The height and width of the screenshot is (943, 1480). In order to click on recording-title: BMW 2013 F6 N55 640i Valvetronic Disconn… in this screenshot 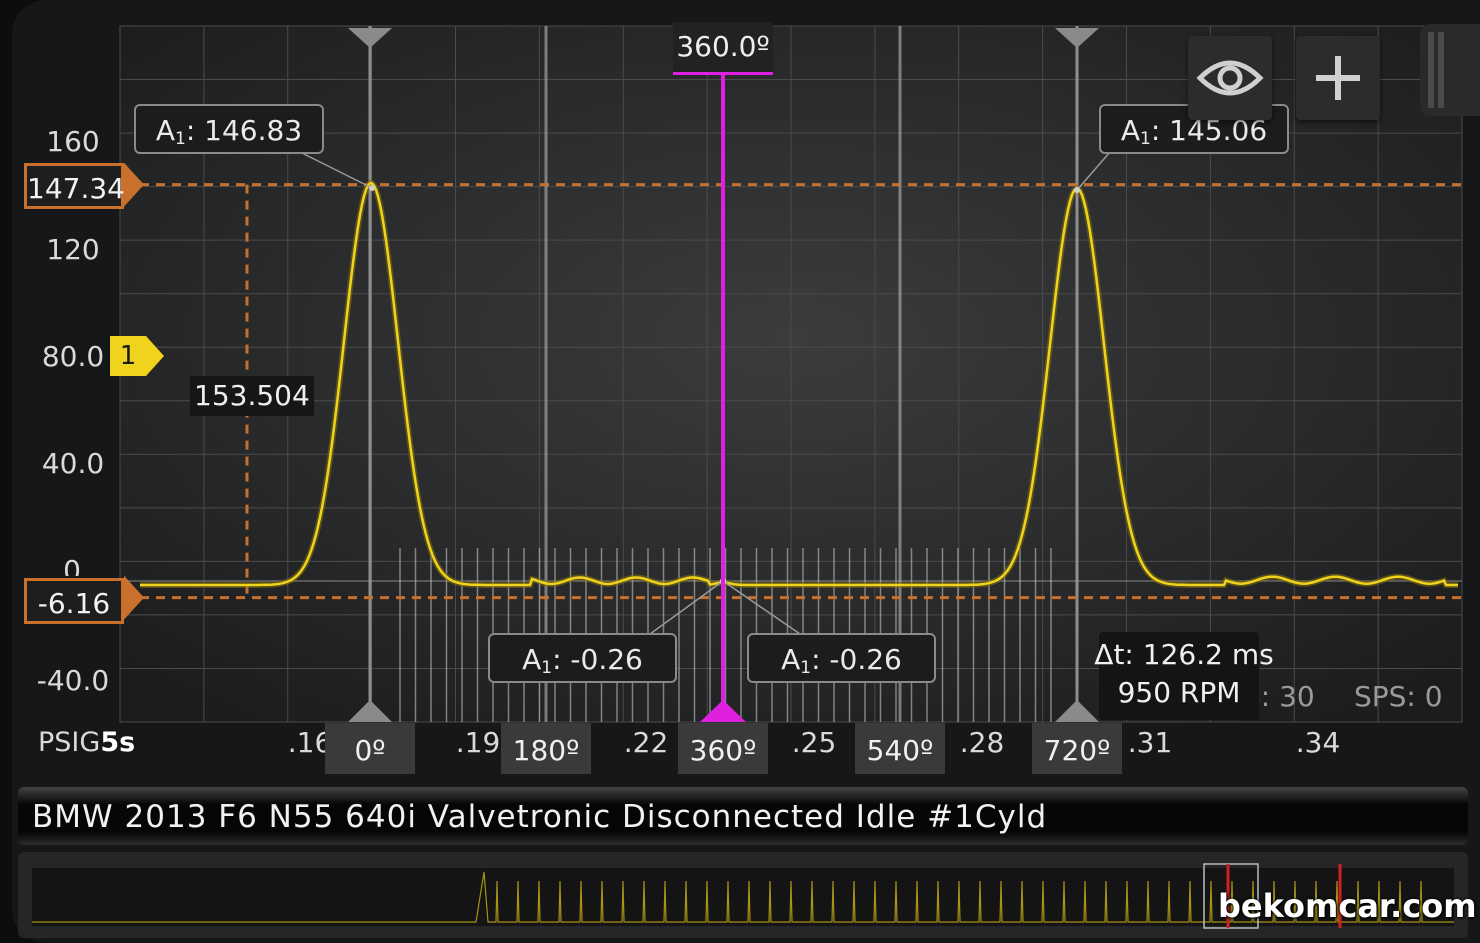, I will do `click(540, 817)`.